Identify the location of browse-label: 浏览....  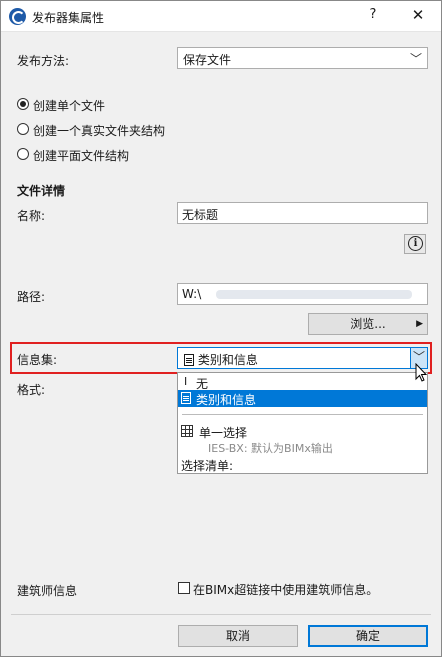
(368, 324).